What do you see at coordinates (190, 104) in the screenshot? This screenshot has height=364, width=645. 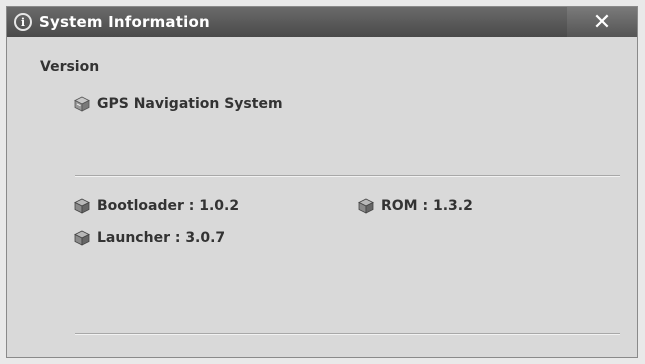 I see `product-name: GPS Navigation System` at bounding box center [190, 104].